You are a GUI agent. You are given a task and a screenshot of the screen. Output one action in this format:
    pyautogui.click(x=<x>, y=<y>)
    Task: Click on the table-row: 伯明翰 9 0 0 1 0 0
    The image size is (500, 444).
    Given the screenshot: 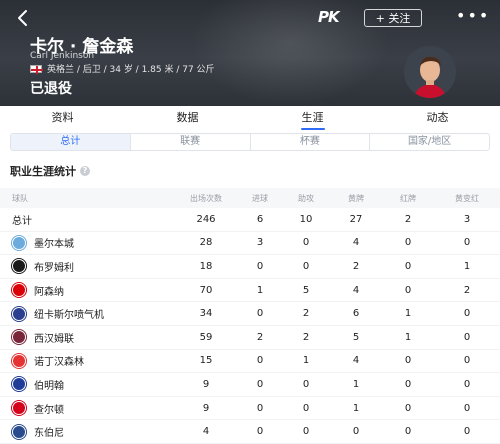 What is the action you would take?
    pyautogui.click(x=250, y=385)
    